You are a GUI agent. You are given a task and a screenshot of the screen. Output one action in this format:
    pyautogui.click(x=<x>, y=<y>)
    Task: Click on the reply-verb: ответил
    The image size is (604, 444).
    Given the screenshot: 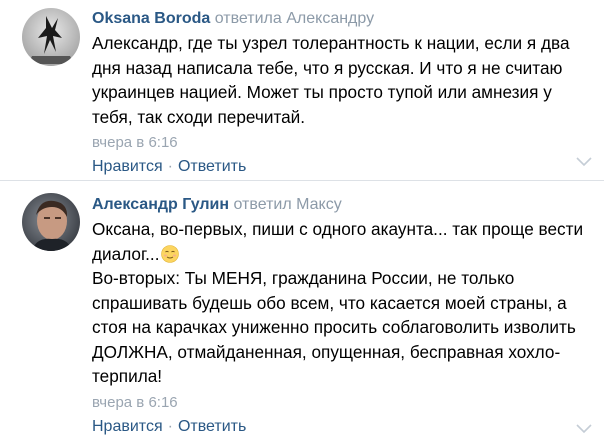 What is the action you would take?
    pyautogui.click(x=262, y=204)
    